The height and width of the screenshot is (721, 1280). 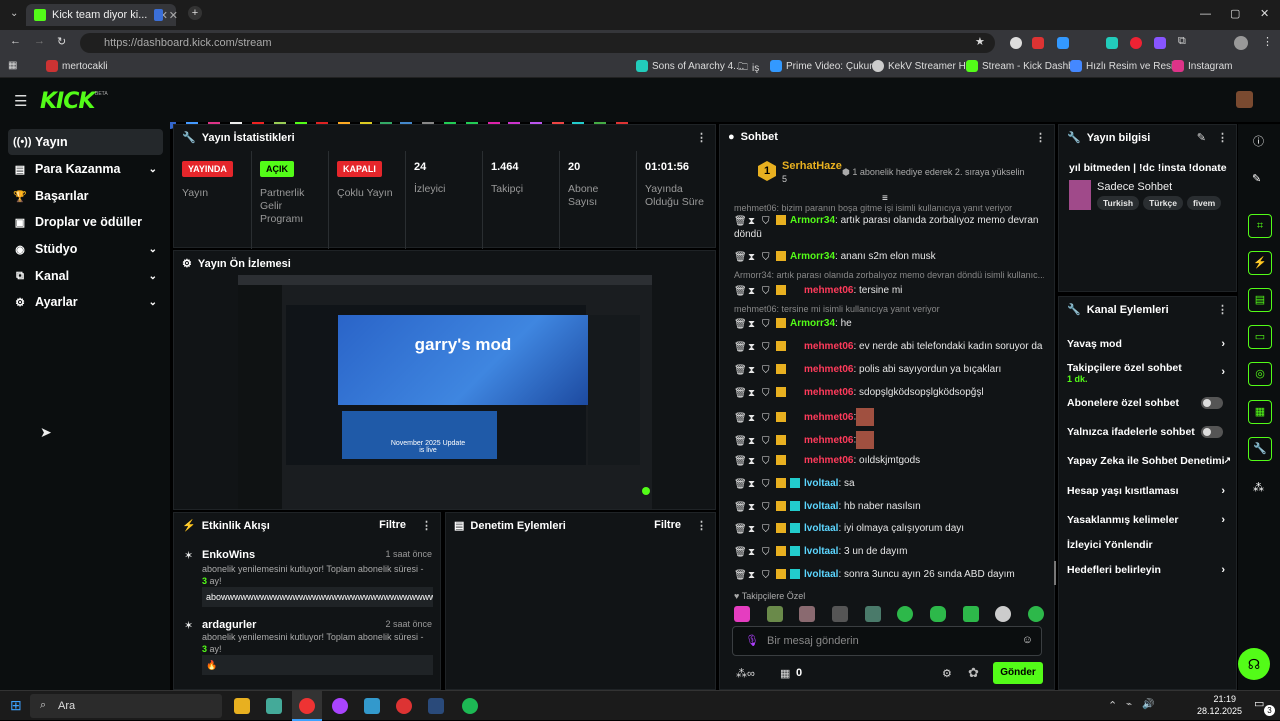 I want to click on broadcast-icon: ◎, so click(x=1260, y=374).